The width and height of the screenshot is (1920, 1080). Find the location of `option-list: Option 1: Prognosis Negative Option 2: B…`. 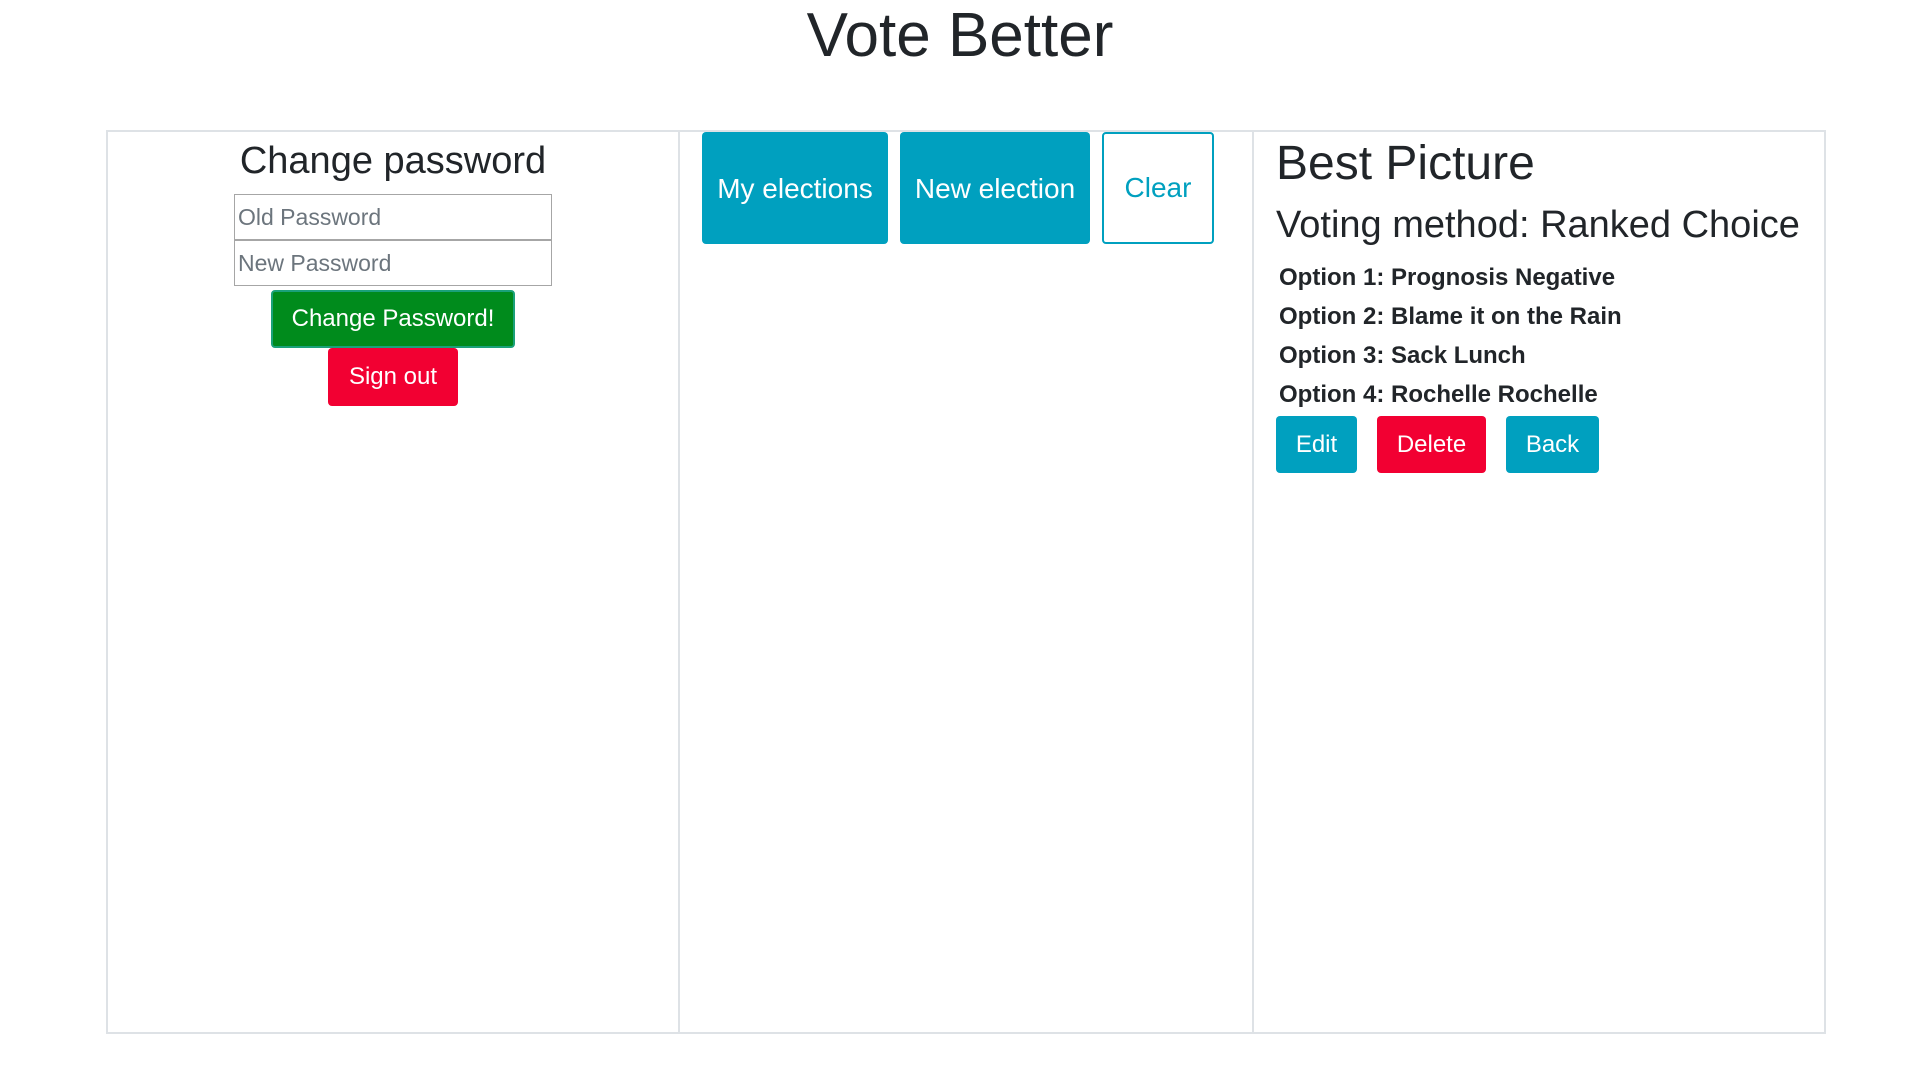

option-list: Option 1: Prognosis Negative Option 2: B… is located at coordinates (1550, 336).